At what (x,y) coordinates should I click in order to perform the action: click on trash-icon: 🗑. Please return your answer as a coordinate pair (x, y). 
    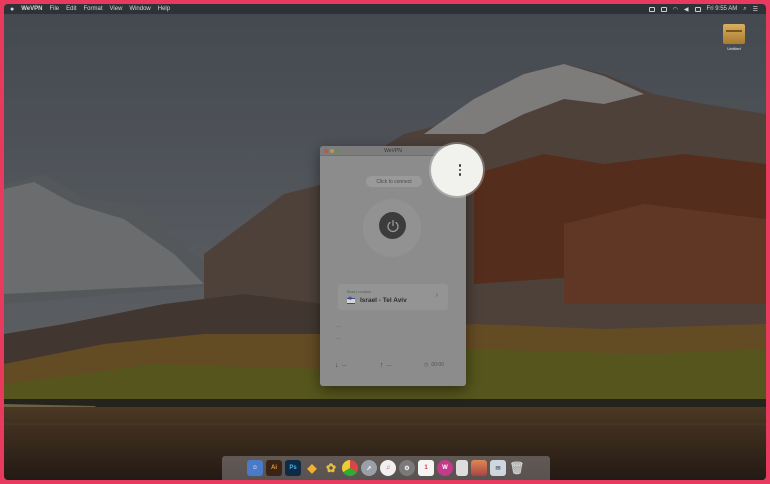
    Looking at the image, I should click on (517, 468).